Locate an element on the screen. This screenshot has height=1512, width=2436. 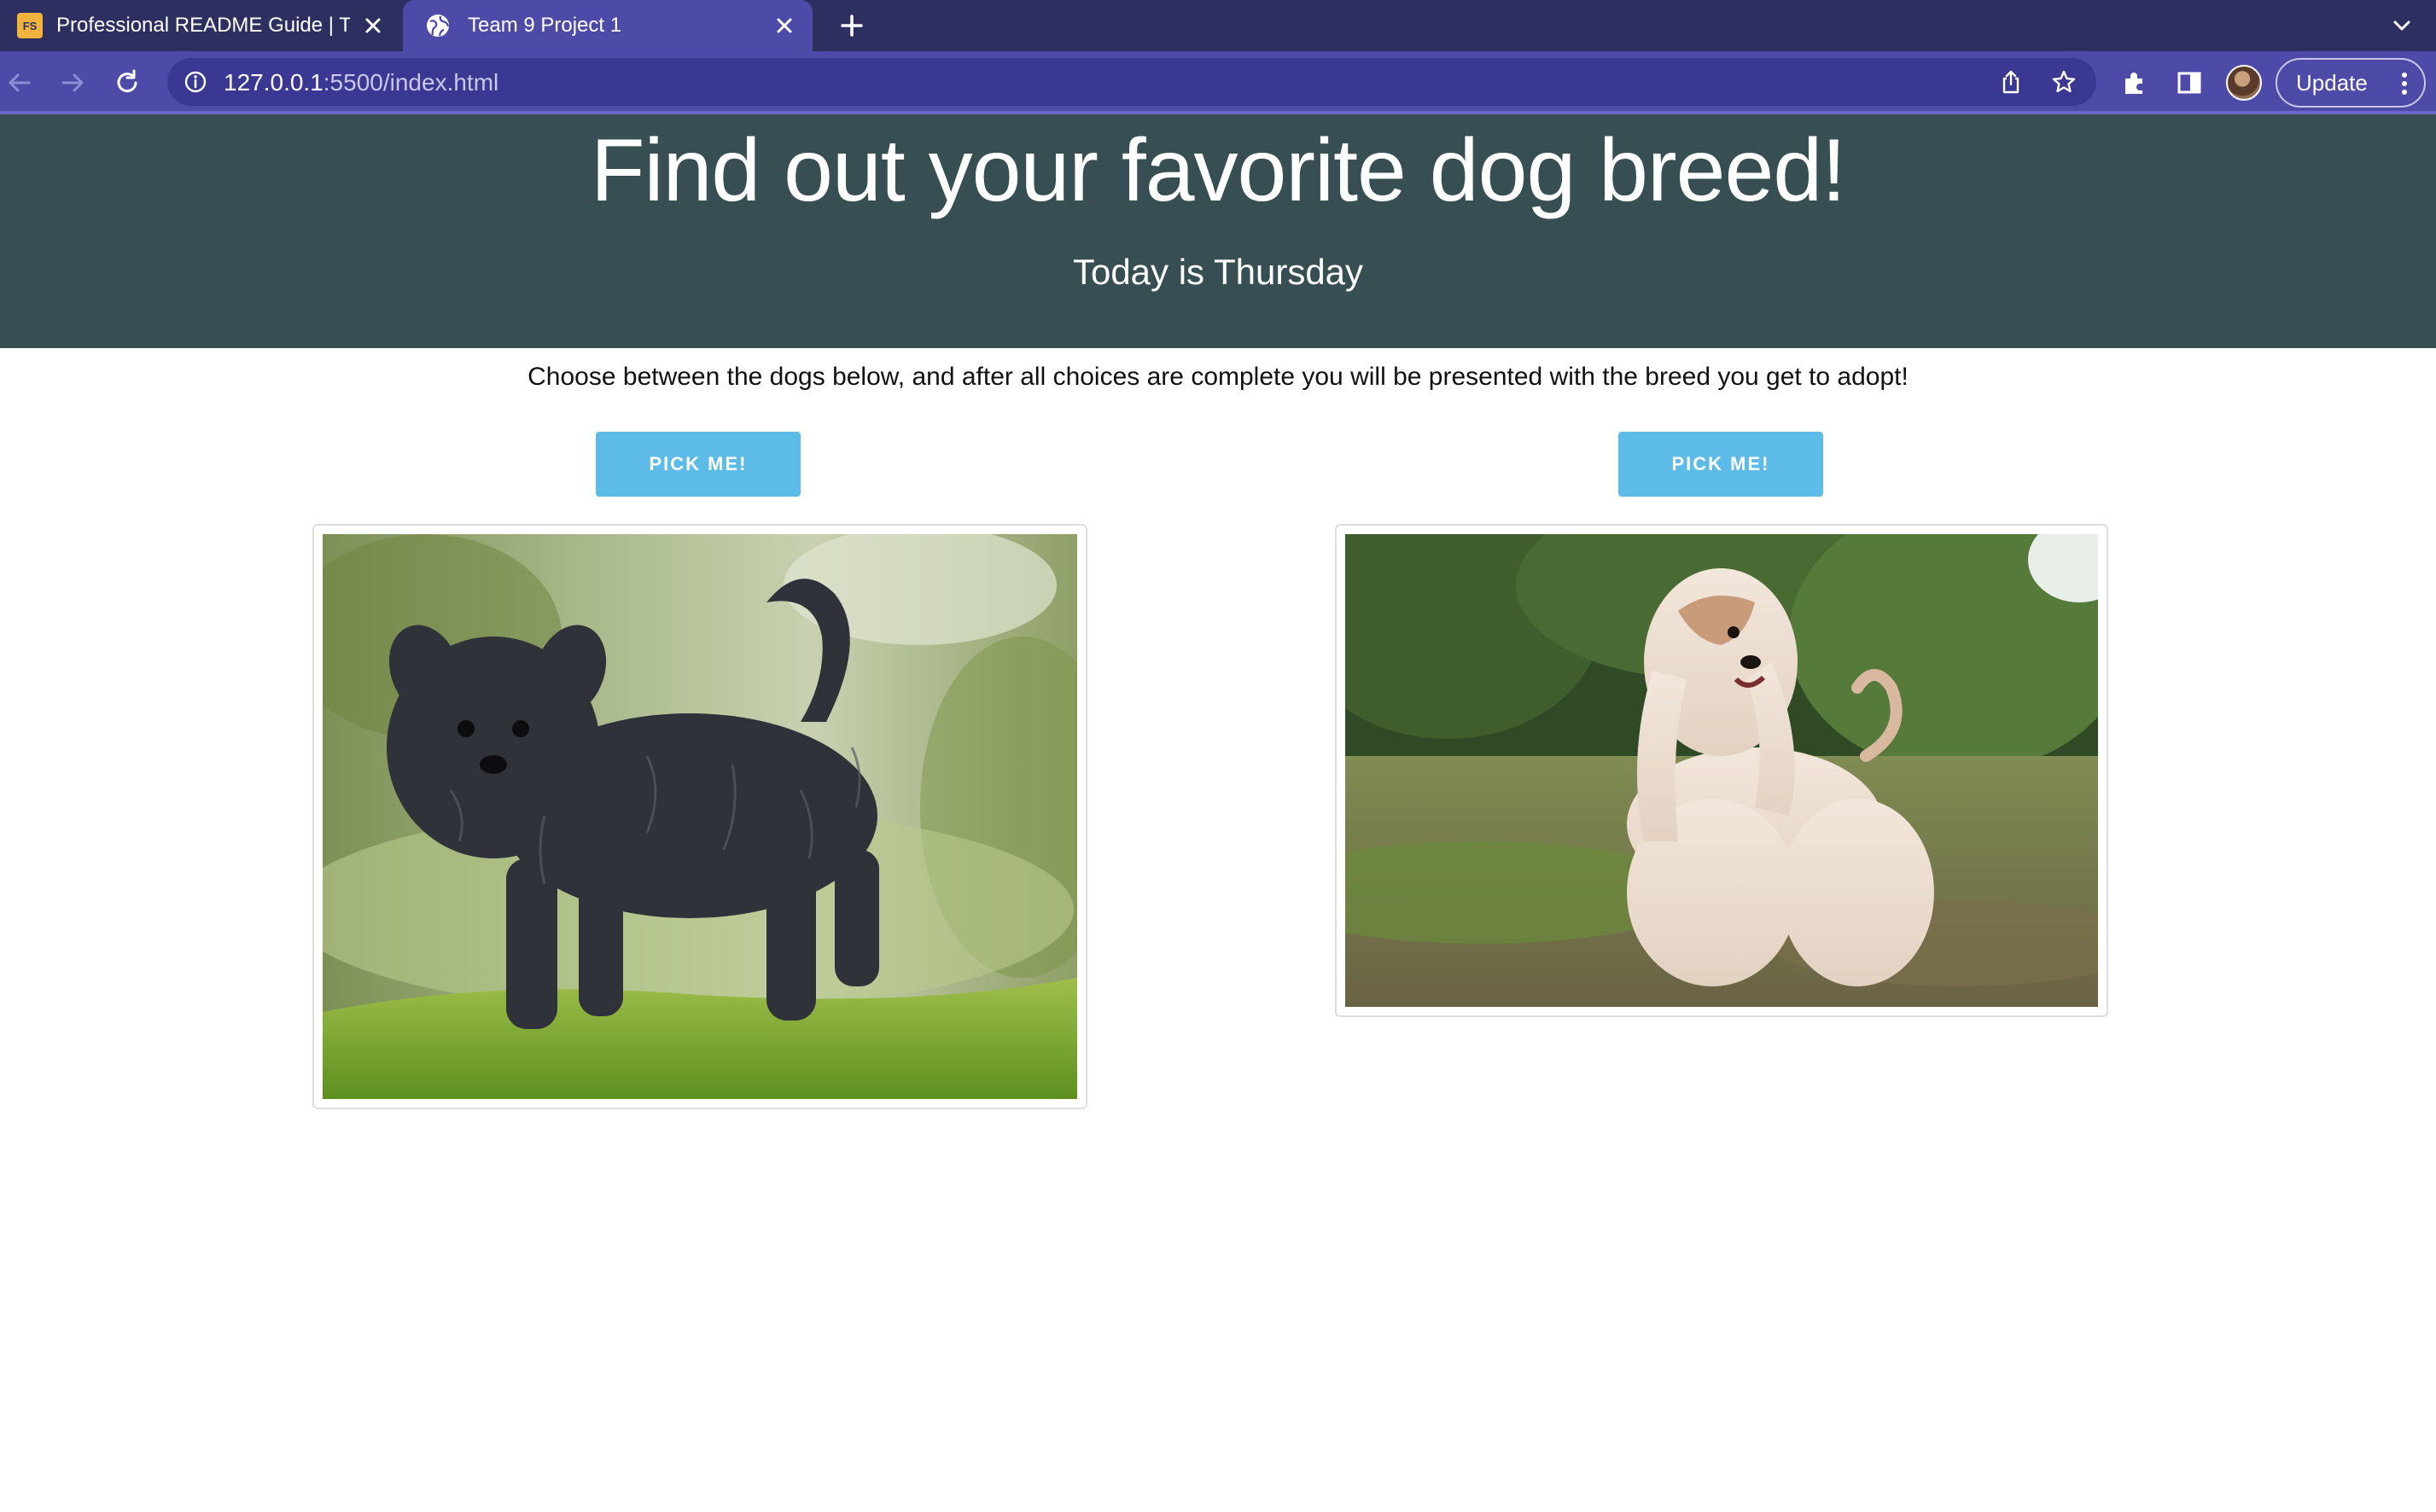
current-day-text: Today is Thursday is located at coordinates (1218, 272).